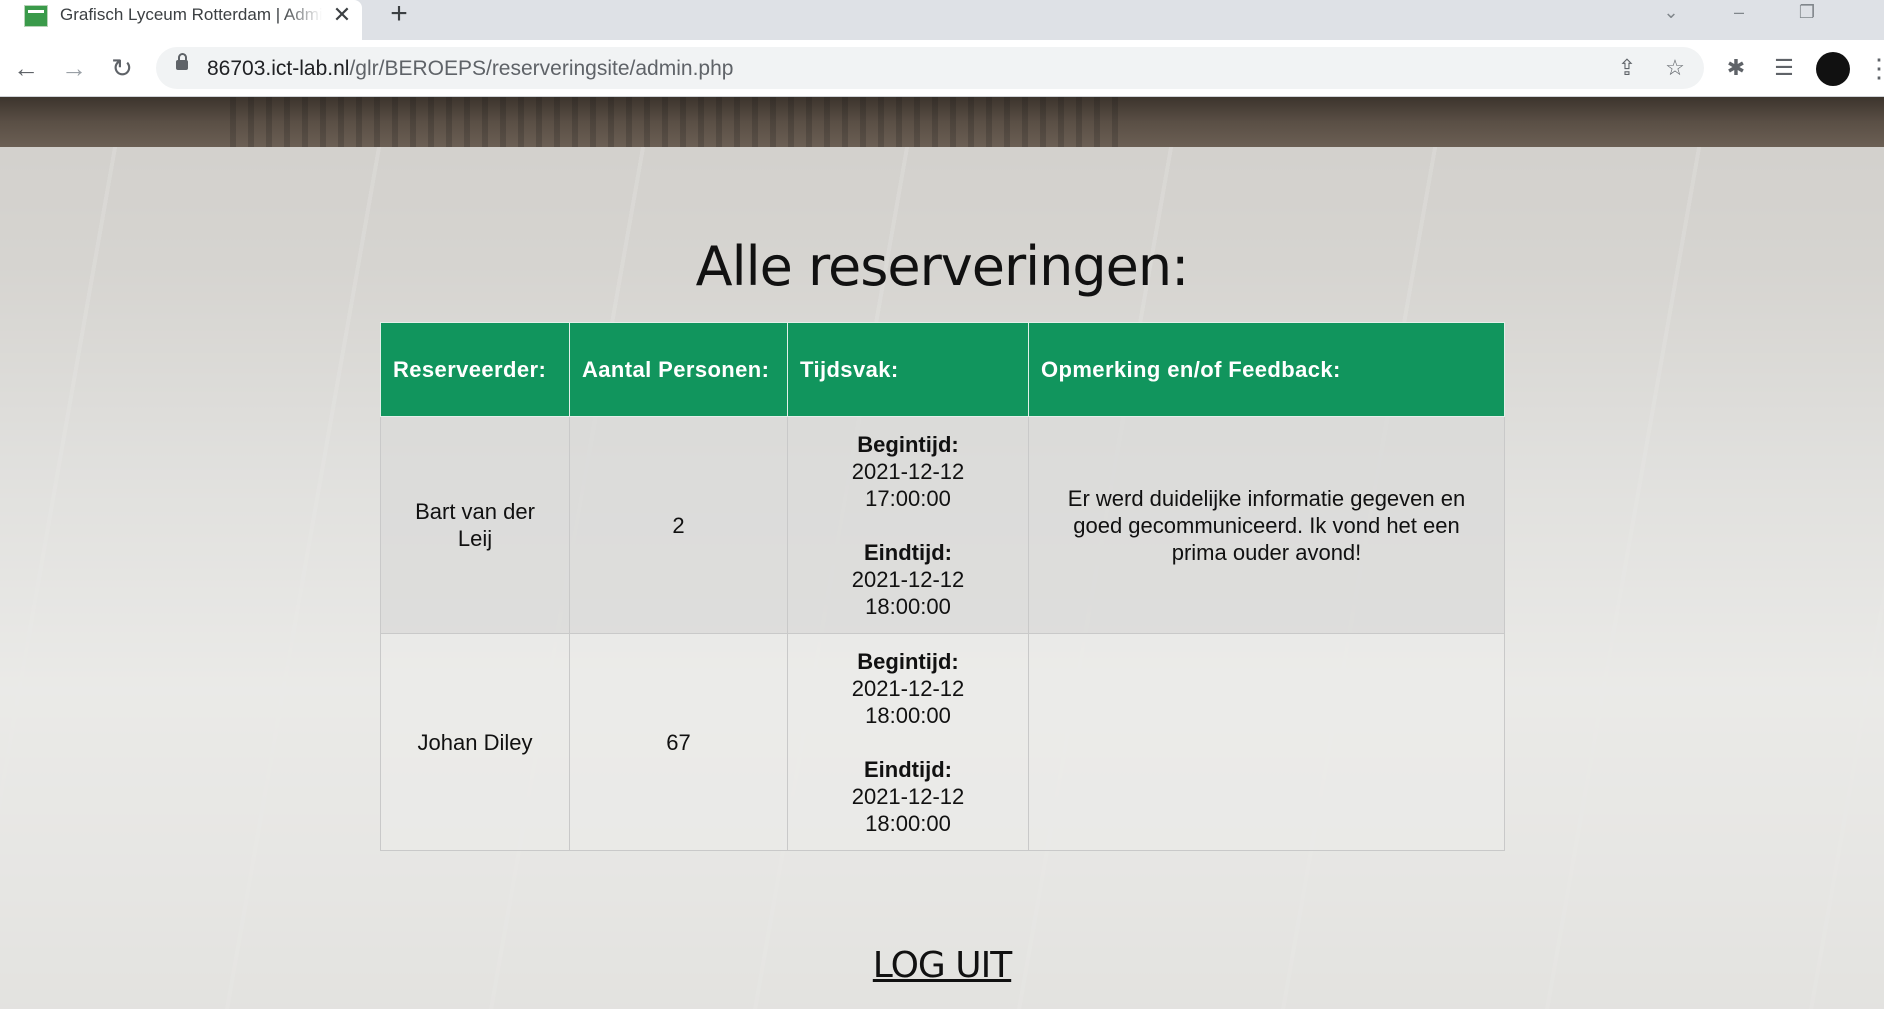 This screenshot has width=1884, height=1009. Describe the element at coordinates (1675, 68) in the screenshot. I see `star-icon: ☆` at that location.